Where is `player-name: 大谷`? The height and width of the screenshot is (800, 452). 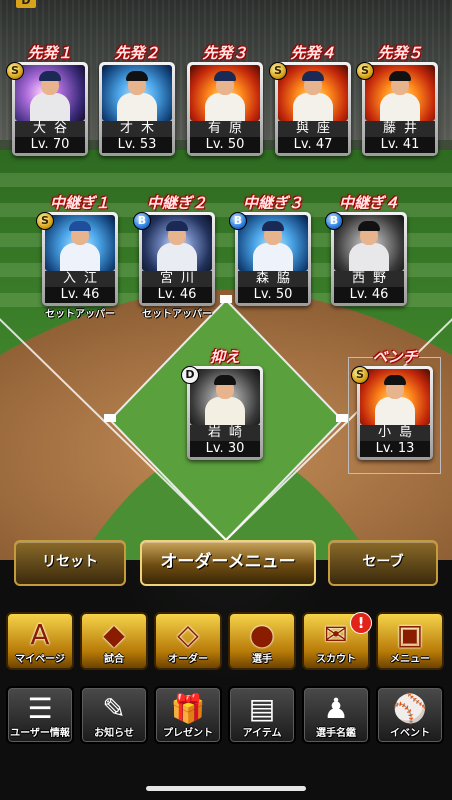 player-name: 大谷 is located at coordinates (50, 129).